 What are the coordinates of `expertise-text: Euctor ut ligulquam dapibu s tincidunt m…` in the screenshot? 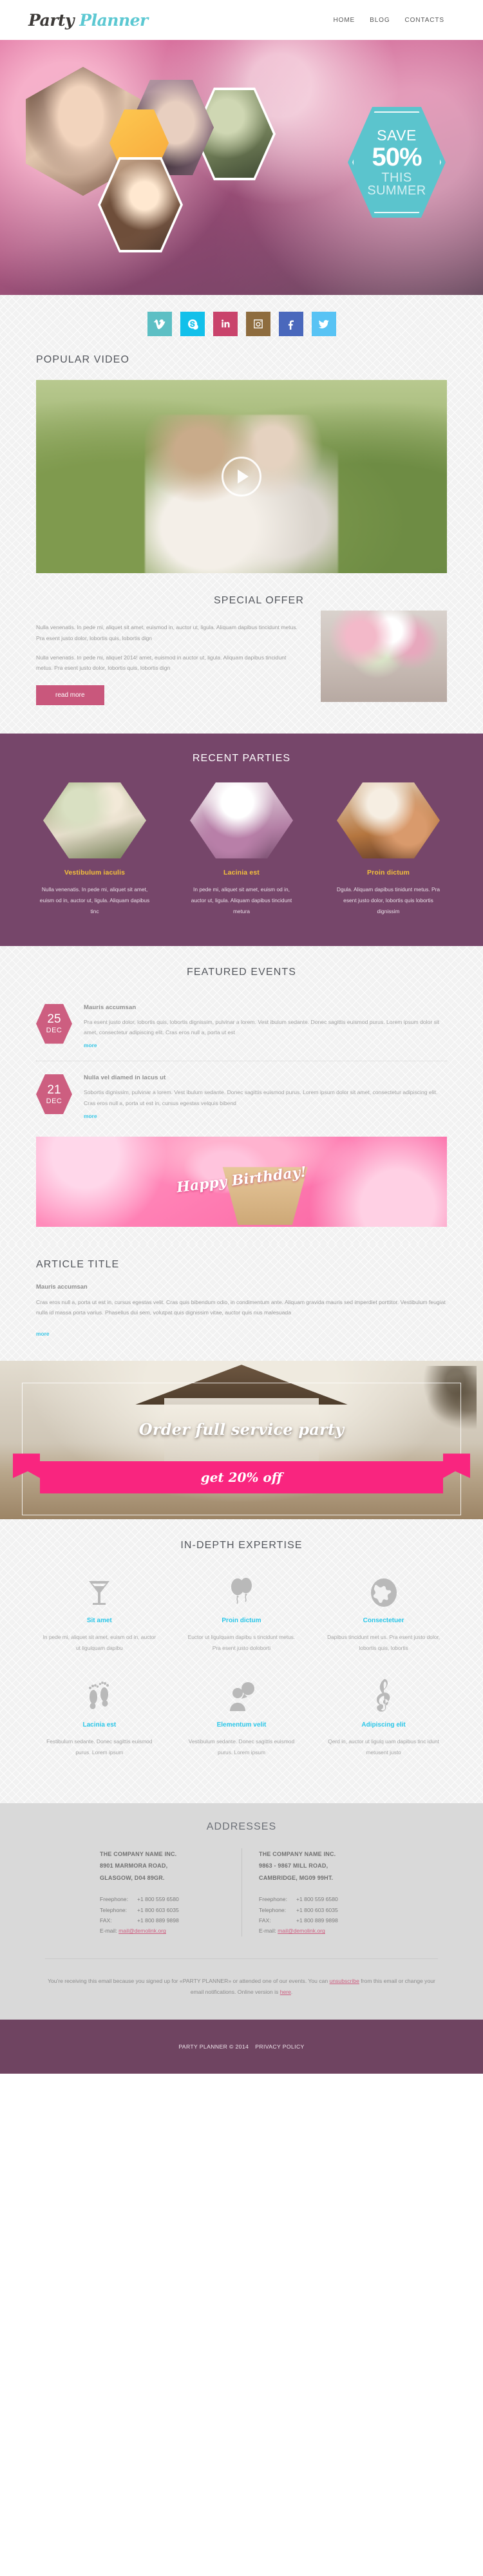 It's located at (241, 1643).